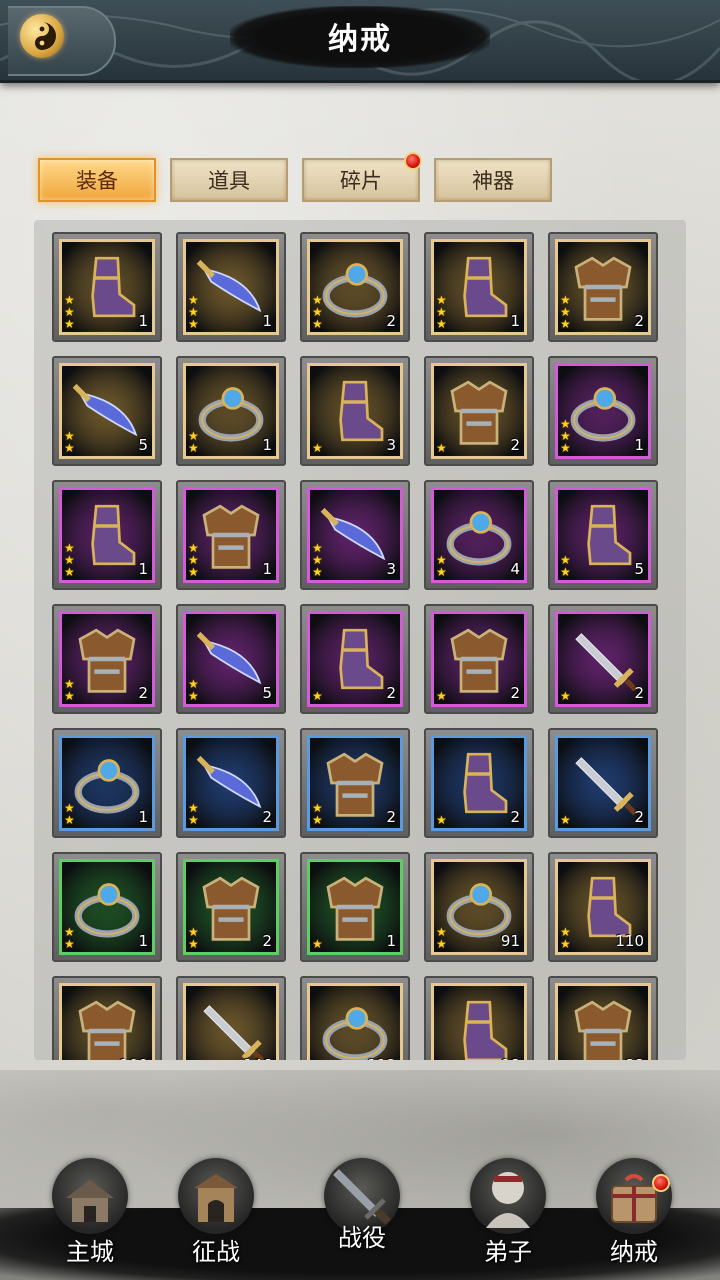 The height and width of the screenshot is (1280, 720). Describe the element at coordinates (661, 1183) in the screenshot. I see `notification-dot` at that location.